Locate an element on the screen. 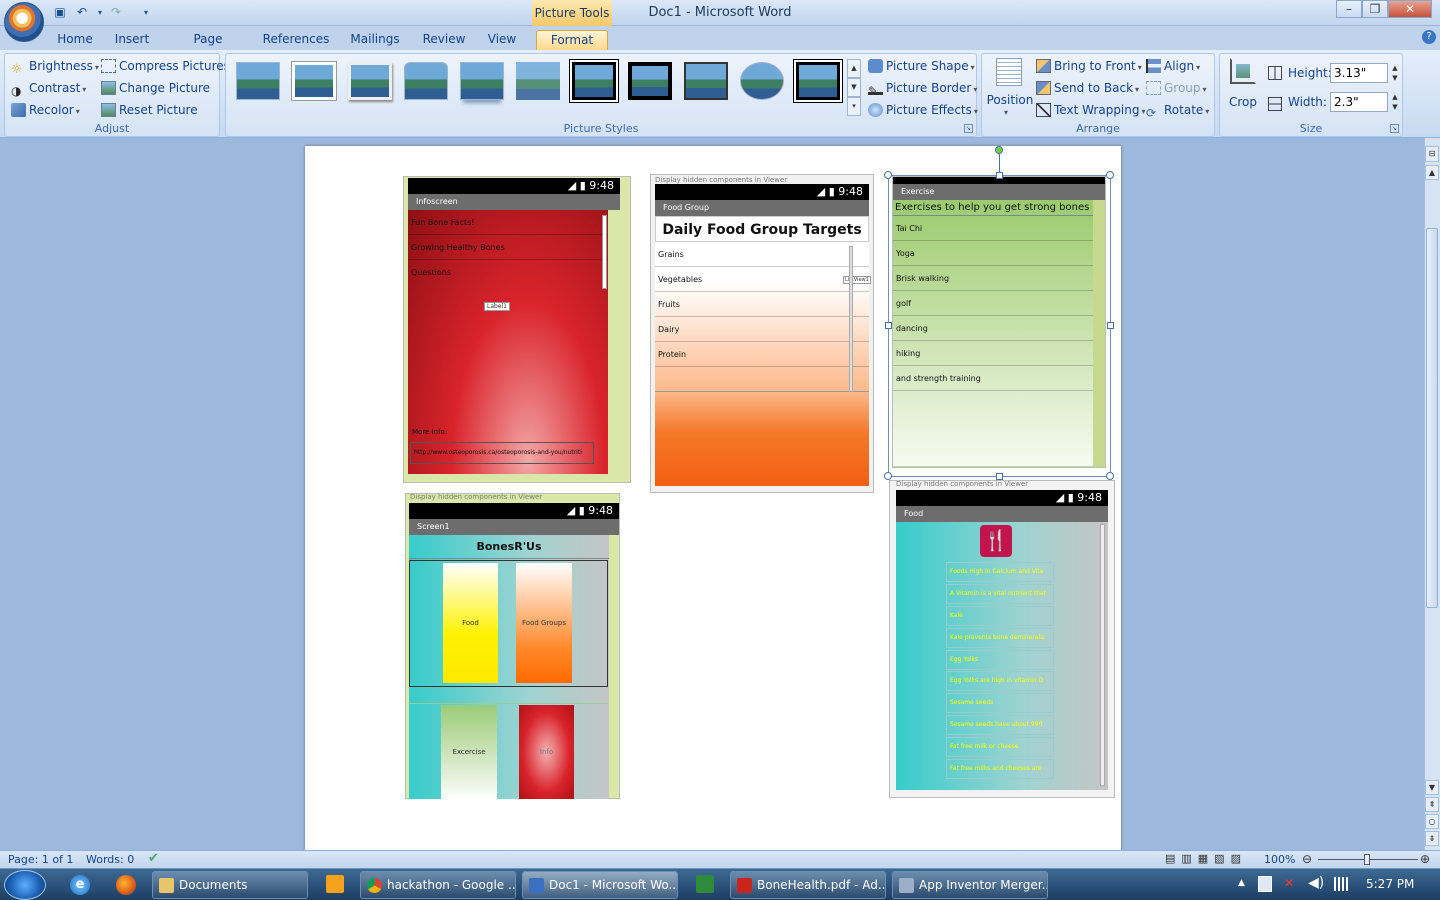 This screenshot has height=900, width=1440. food-button: Food is located at coordinates (470, 623).